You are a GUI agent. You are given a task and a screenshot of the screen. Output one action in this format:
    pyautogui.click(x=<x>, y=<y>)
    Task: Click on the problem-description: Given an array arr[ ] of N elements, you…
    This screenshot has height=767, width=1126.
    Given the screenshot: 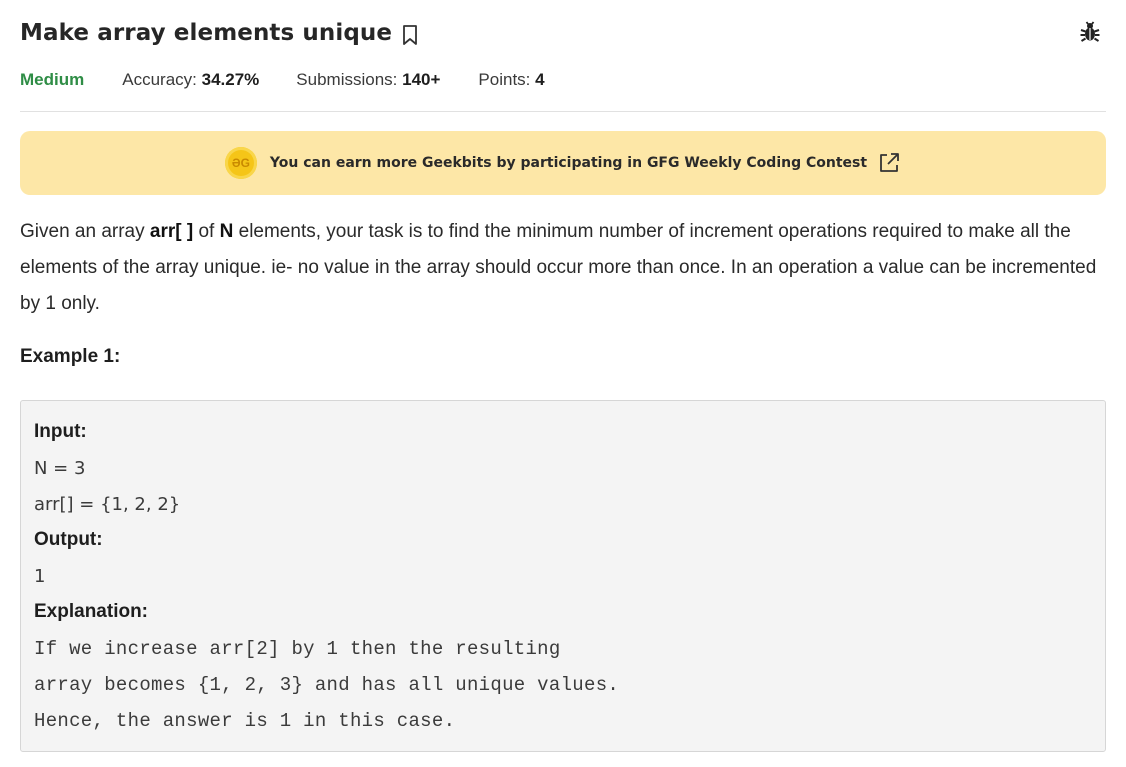 What is the action you would take?
    pyautogui.click(x=558, y=267)
    